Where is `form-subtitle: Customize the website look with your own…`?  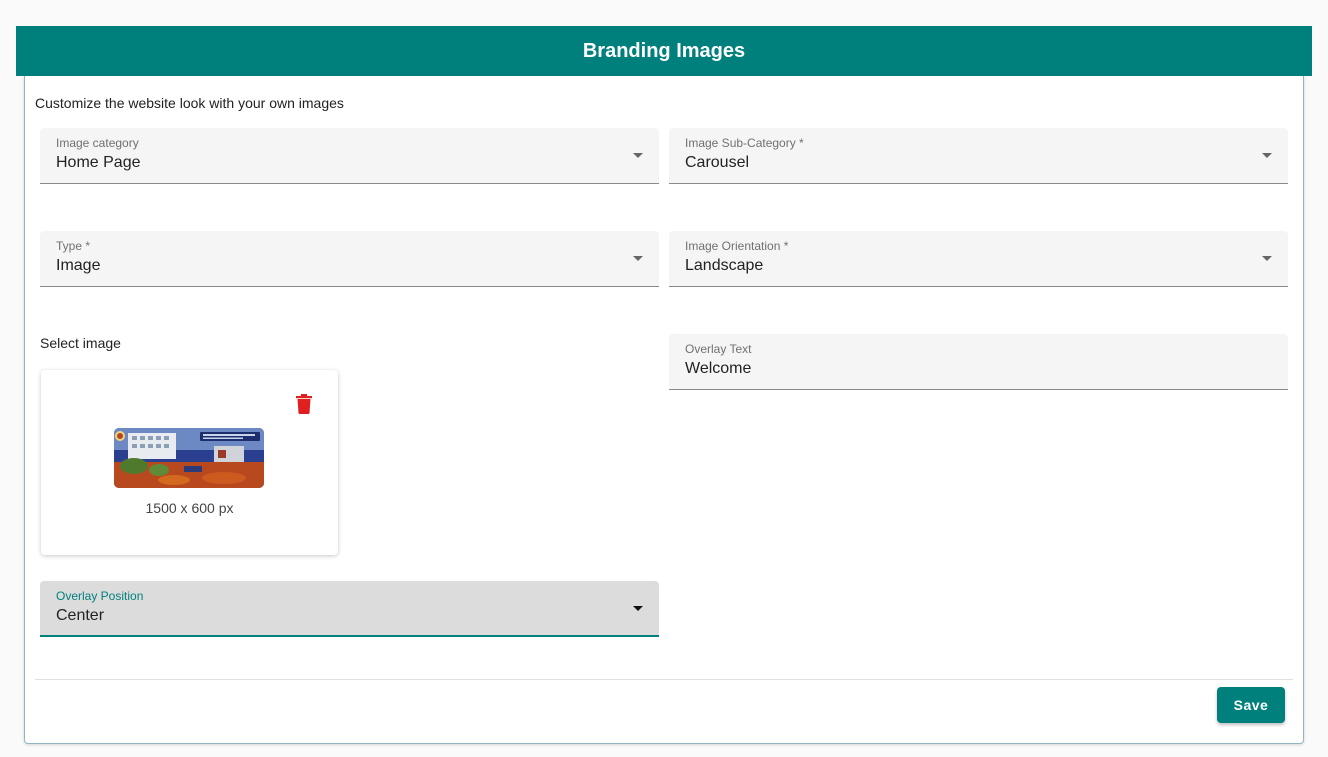 form-subtitle: Customize the website look with your own… is located at coordinates (189, 103).